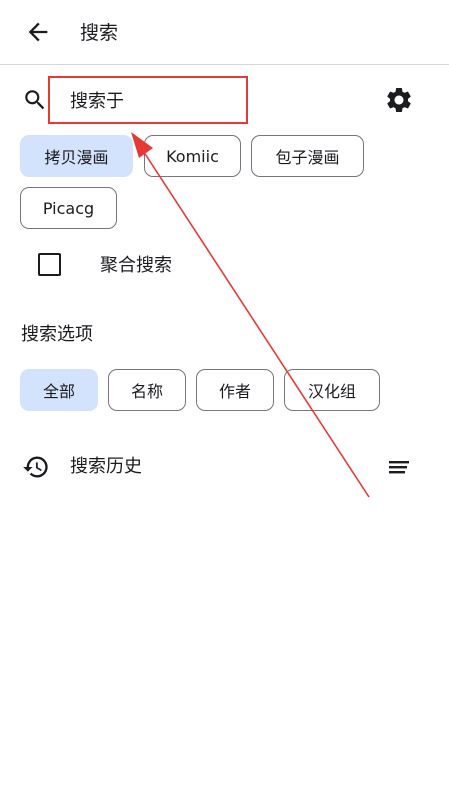  I want to click on search-history-label: 搜索历史, so click(106, 466).